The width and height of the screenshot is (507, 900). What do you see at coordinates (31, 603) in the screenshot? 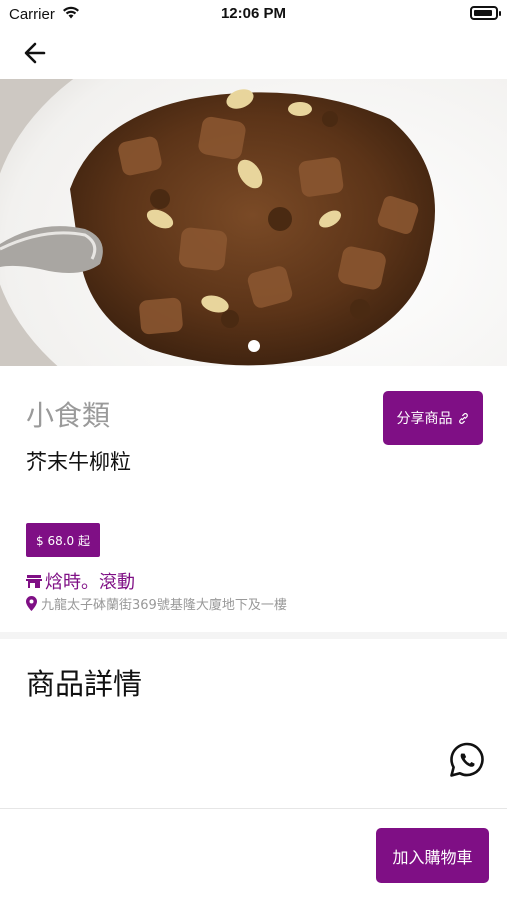
I see `location-pin-icon` at bounding box center [31, 603].